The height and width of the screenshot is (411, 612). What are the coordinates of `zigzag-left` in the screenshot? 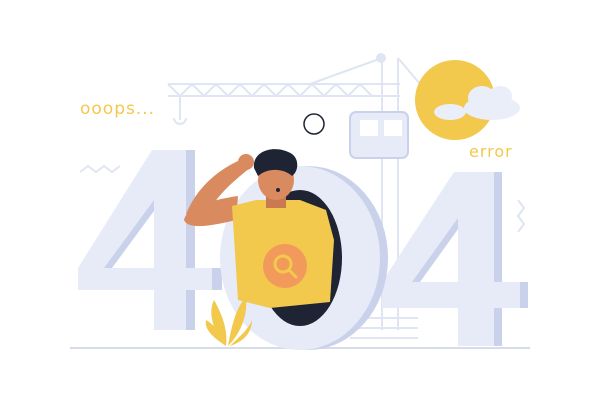 It's located at (100, 169).